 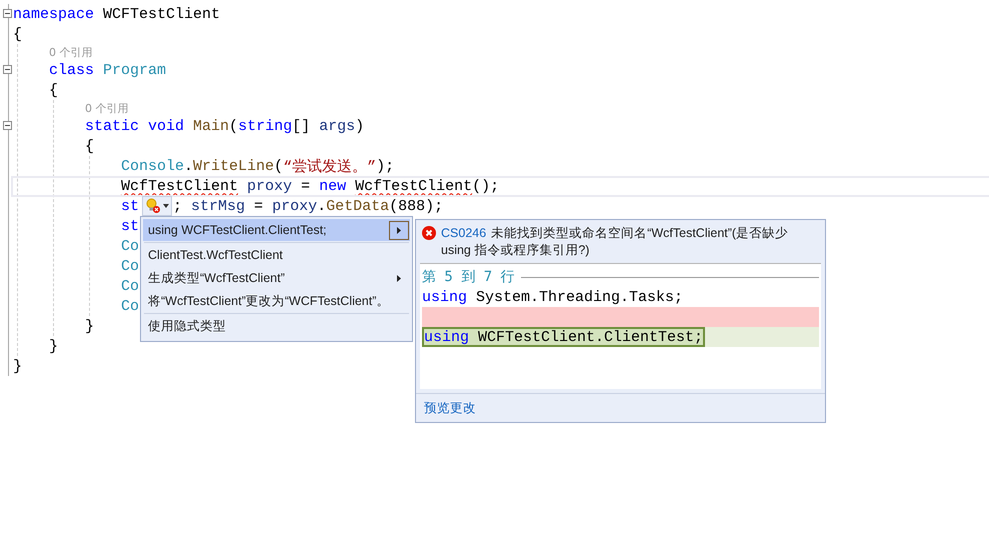 What do you see at coordinates (161, 14) in the screenshot?
I see `code-token: WCFTestClient` at bounding box center [161, 14].